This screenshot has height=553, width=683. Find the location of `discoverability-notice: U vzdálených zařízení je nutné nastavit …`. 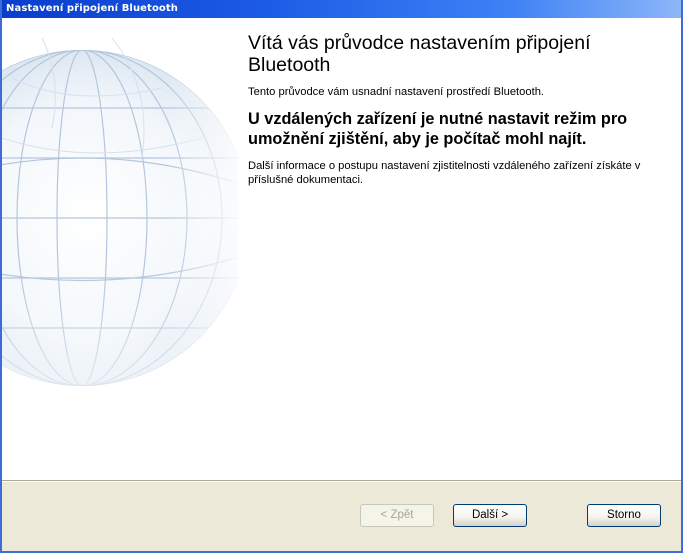

discoverability-notice: U vzdálených zařízení je nutné nastavit … is located at coordinates (438, 129).